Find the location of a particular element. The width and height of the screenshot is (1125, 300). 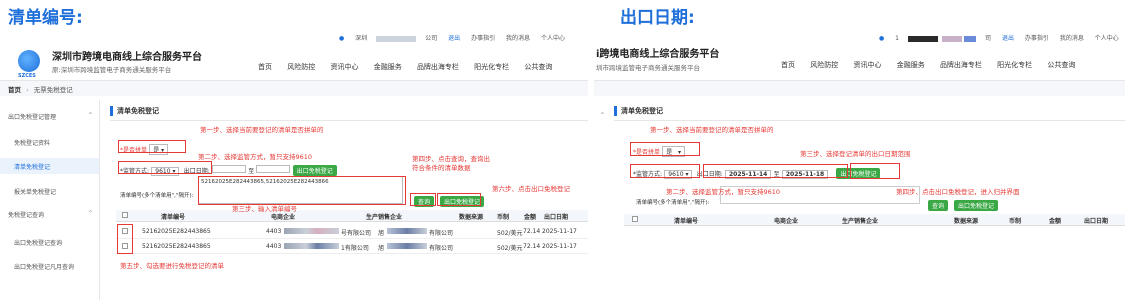

cell-currency: 502/美元 is located at coordinates (510, 248).